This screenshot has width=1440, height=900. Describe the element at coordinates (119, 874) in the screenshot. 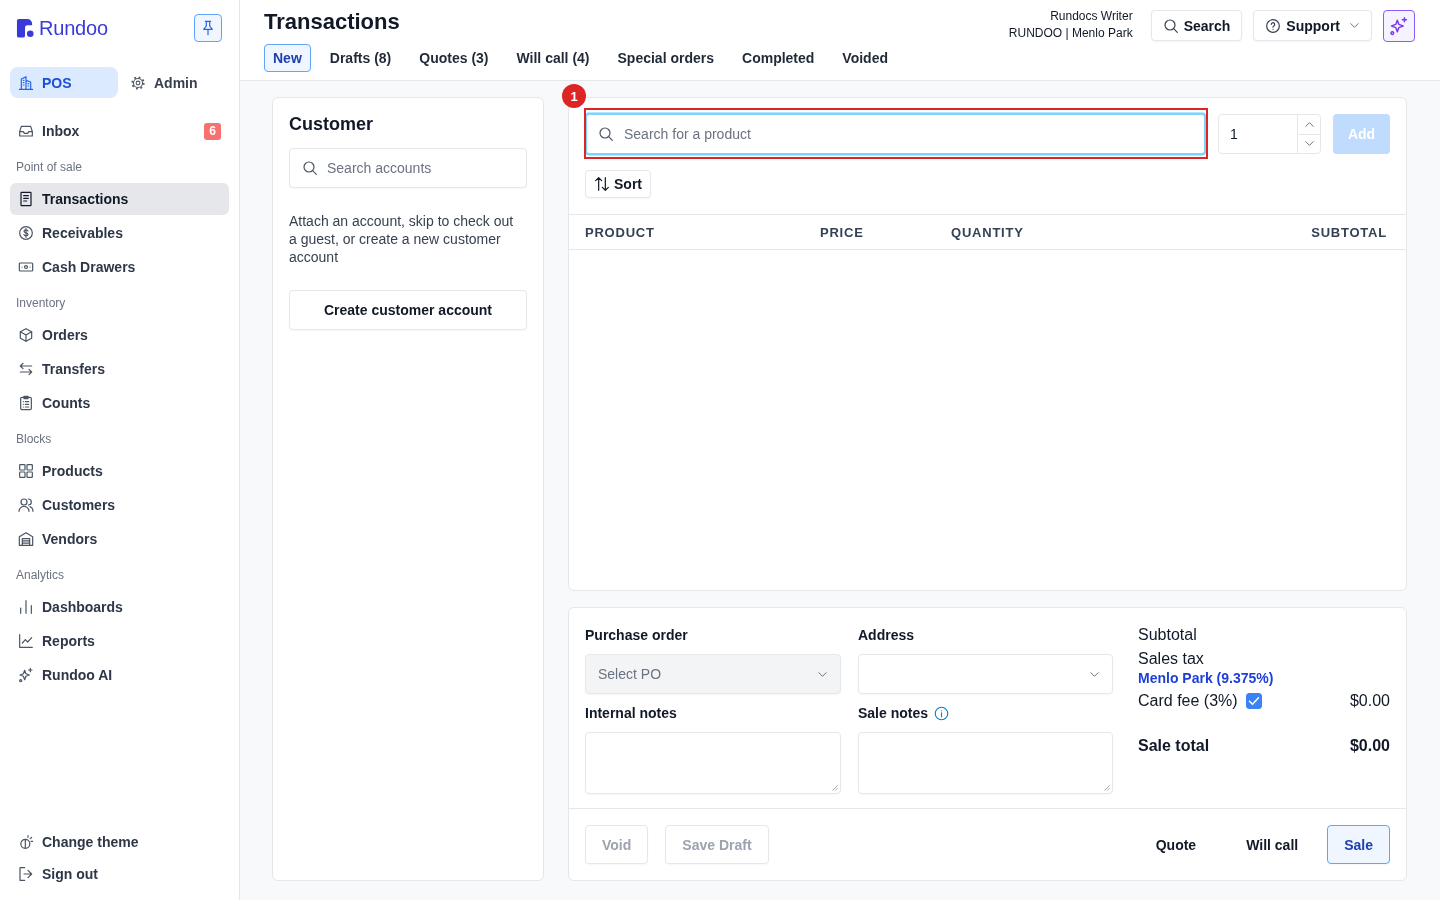

I see `nav-item: Sign out` at that location.